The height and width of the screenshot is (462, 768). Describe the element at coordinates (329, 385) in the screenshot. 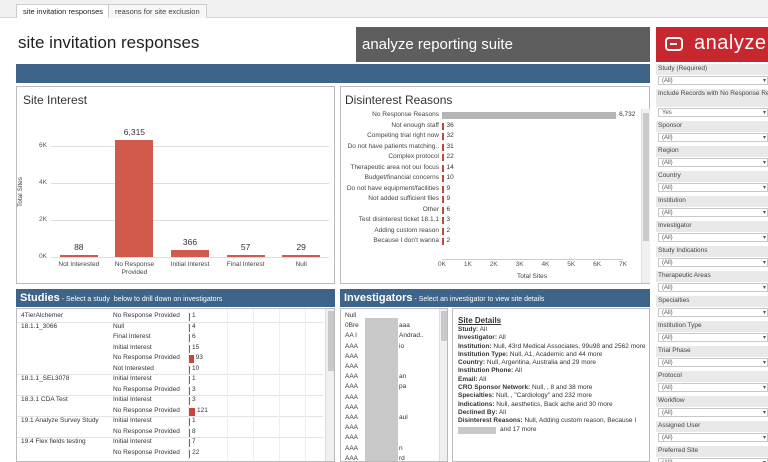

I see `studies-scrollbar` at that location.